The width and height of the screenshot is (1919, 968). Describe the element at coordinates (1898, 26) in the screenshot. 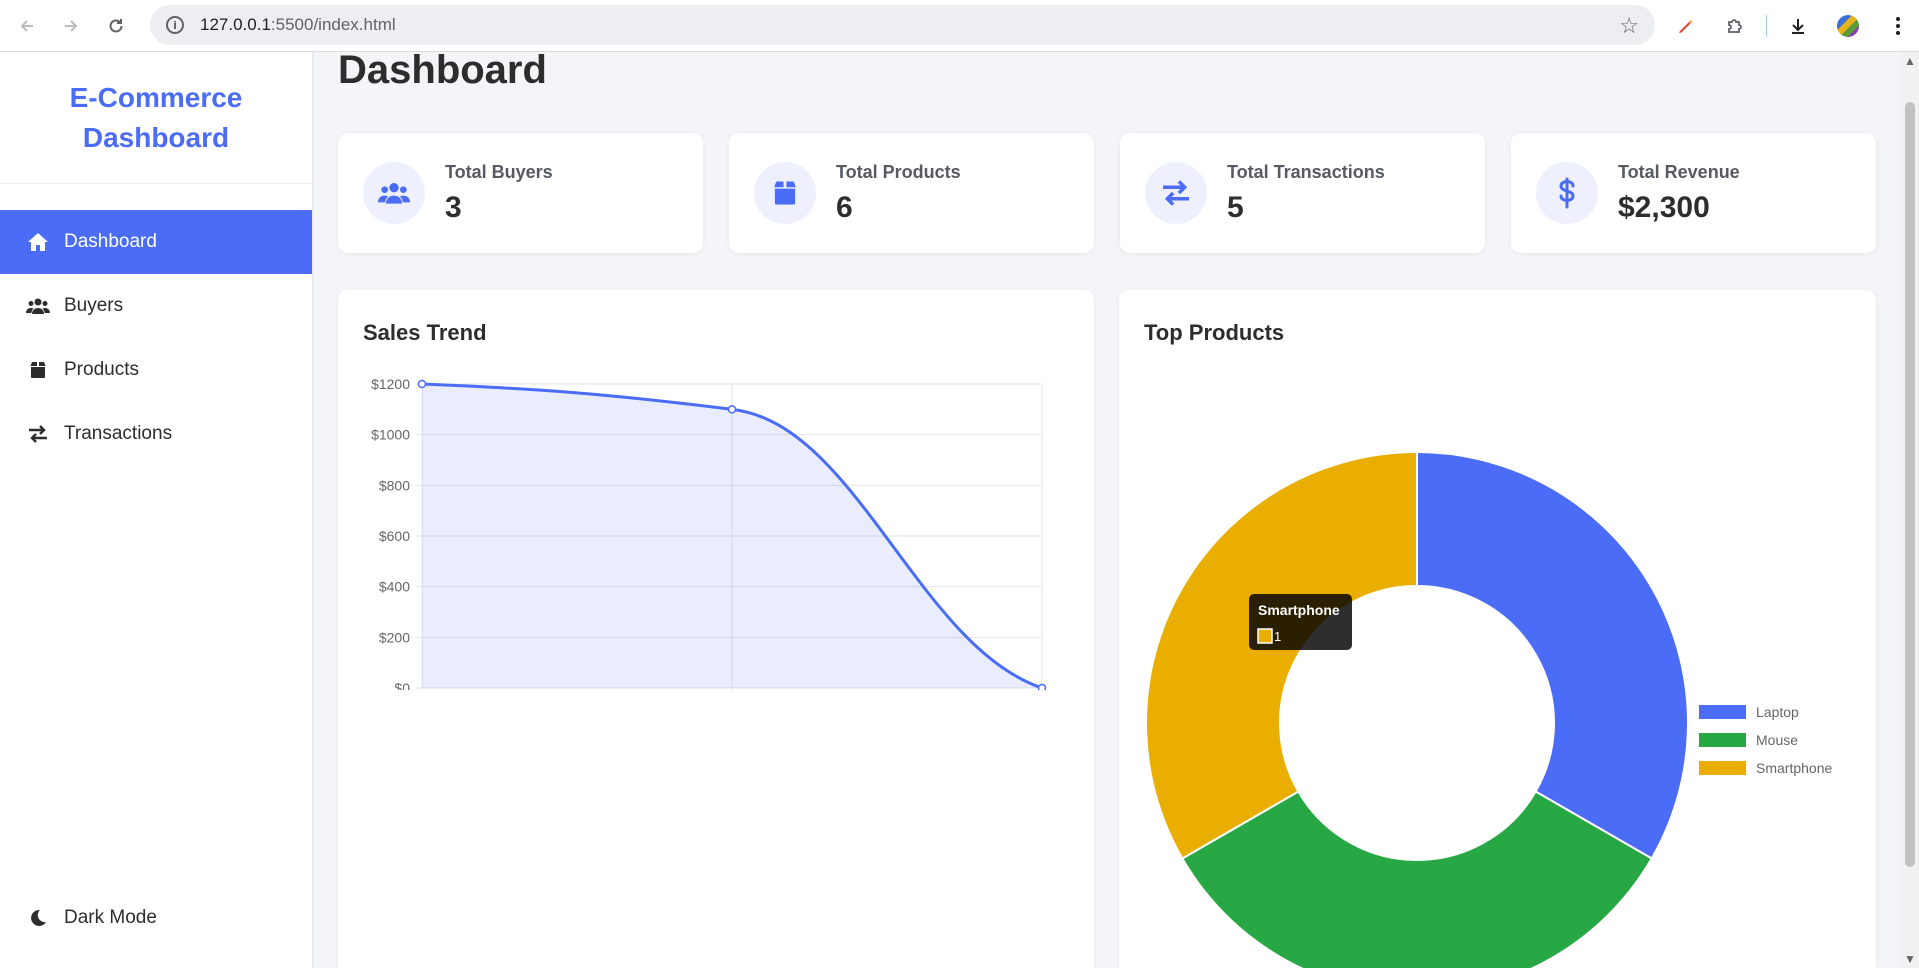

I see `more-menu-icon` at that location.